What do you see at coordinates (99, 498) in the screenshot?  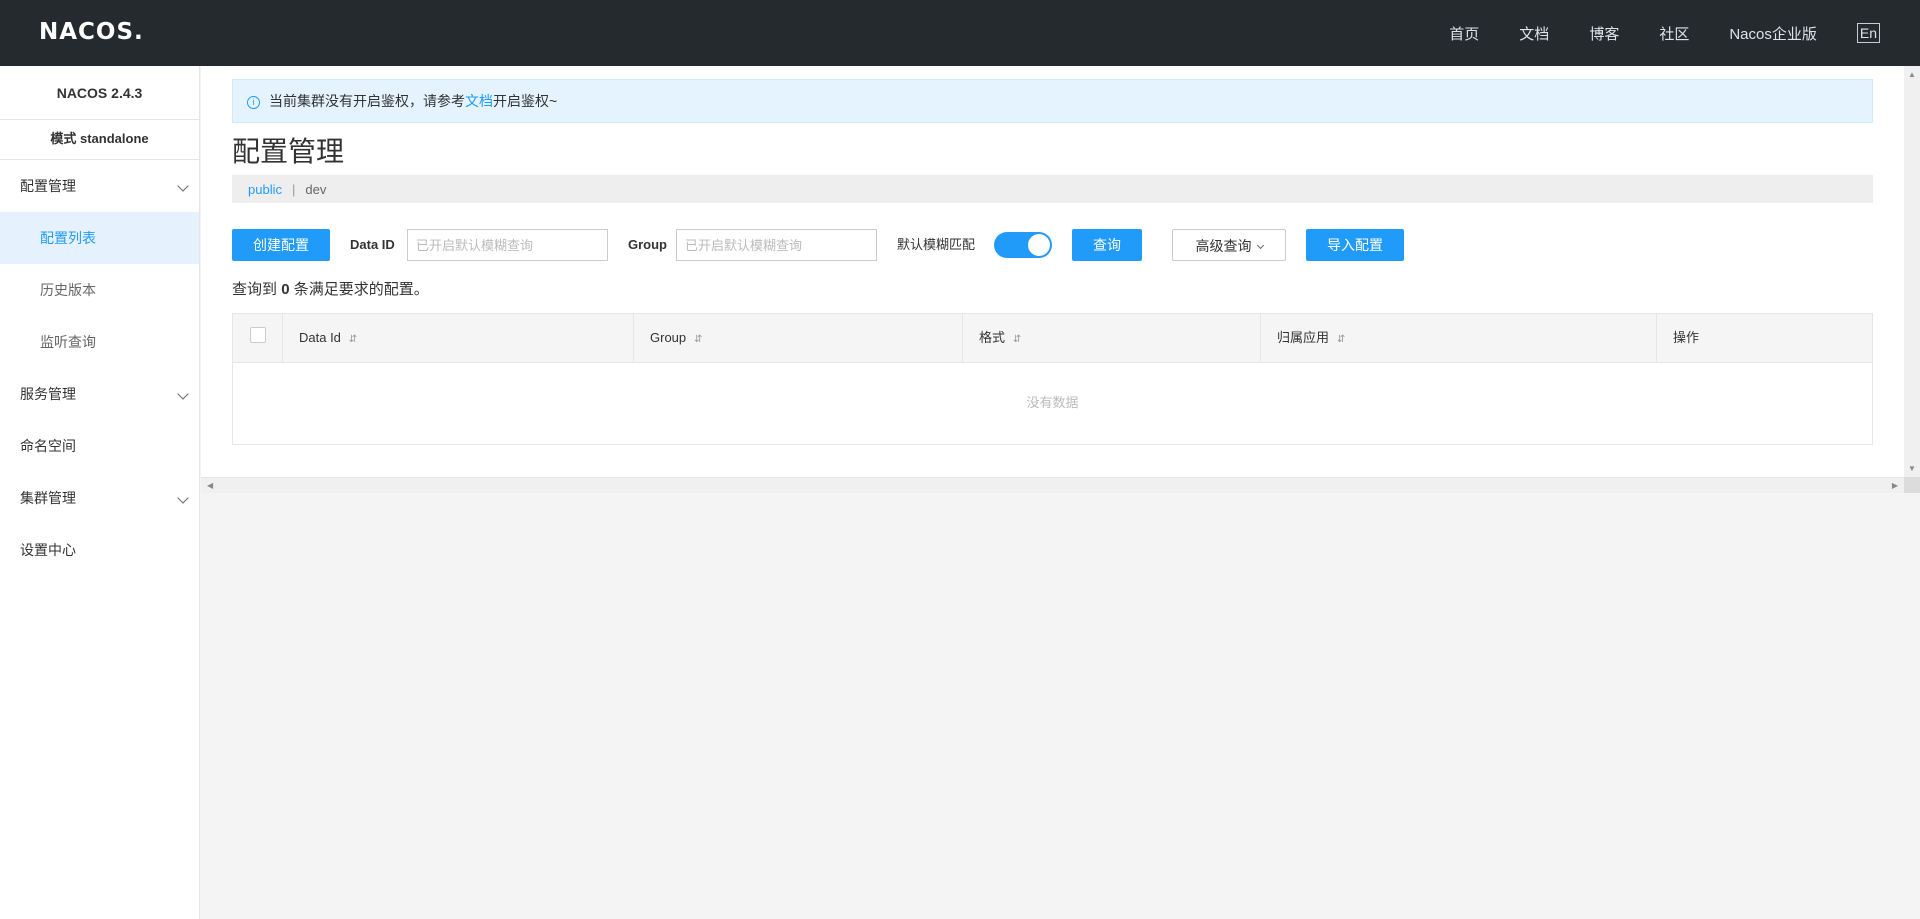 I see `sidebar-group-cluster: 集群管理` at bounding box center [99, 498].